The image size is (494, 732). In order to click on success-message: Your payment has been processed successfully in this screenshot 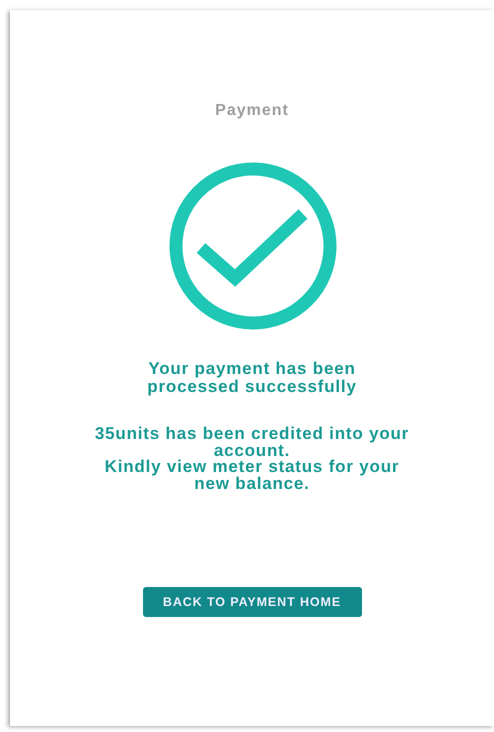, I will do `click(252, 378)`.